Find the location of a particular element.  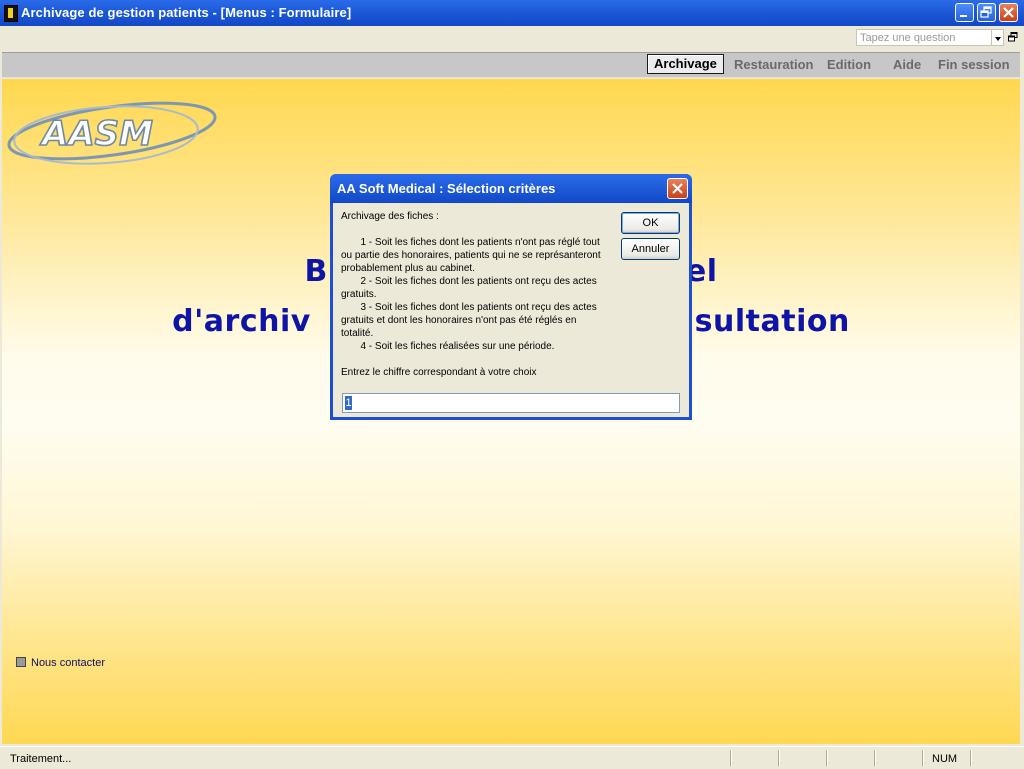

status-bar: Traitement... NUM is located at coordinates (512, 757).